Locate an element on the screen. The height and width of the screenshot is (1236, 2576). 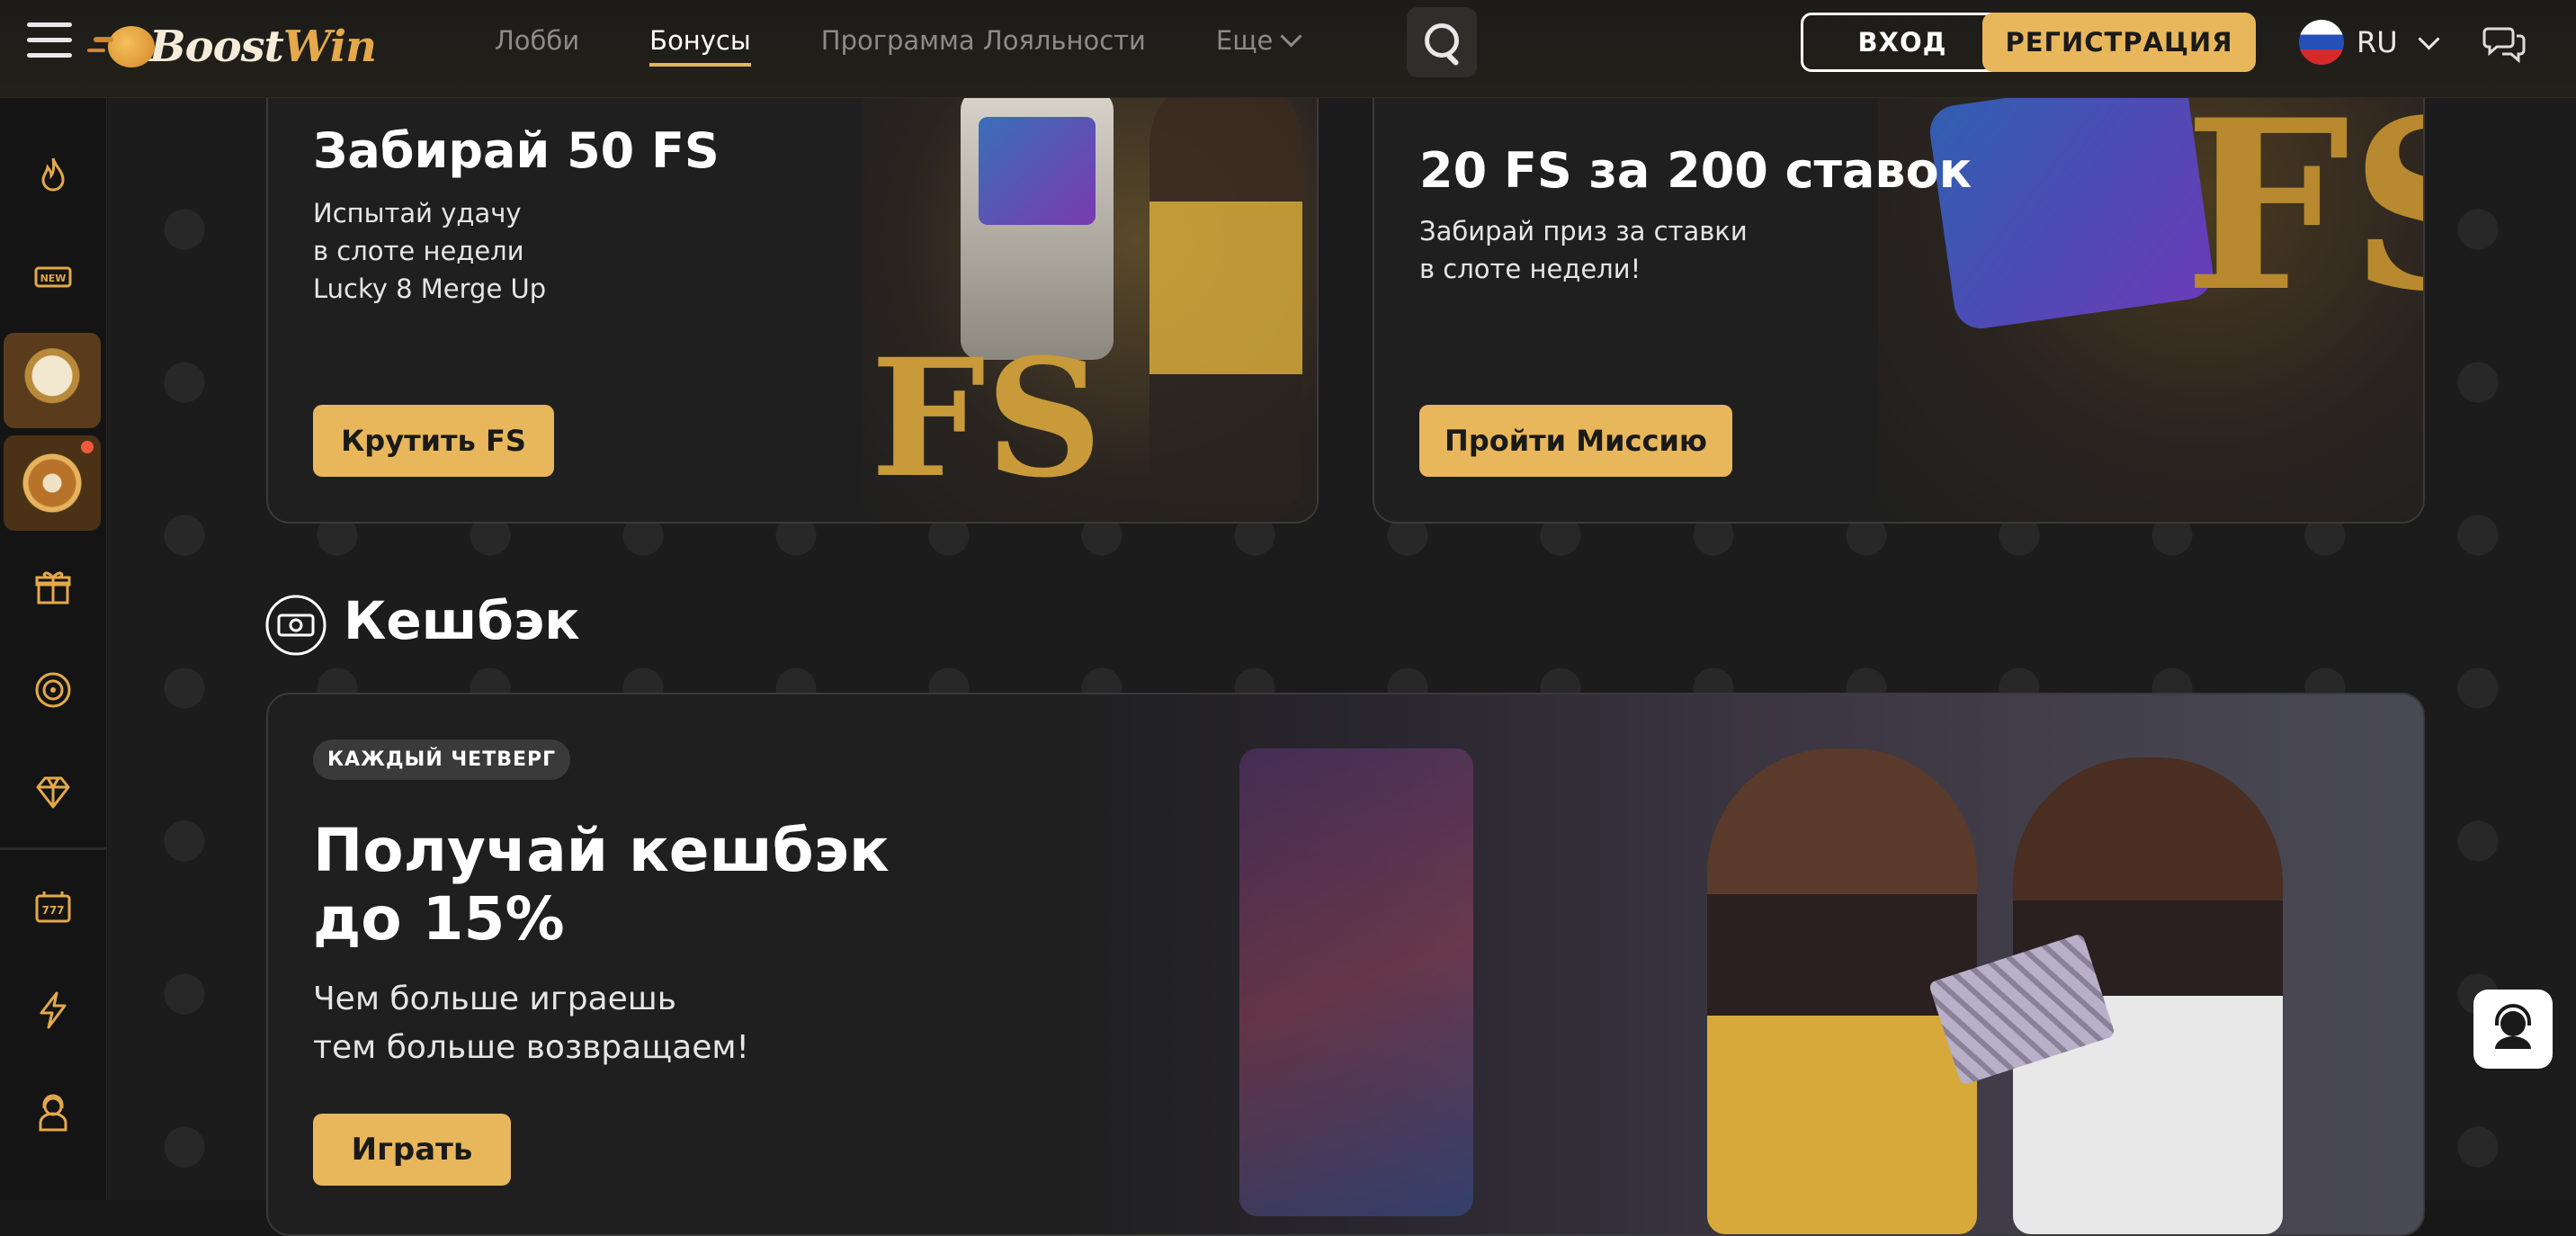
fs-card-title: Забирай 50 FS is located at coordinates (516, 150).